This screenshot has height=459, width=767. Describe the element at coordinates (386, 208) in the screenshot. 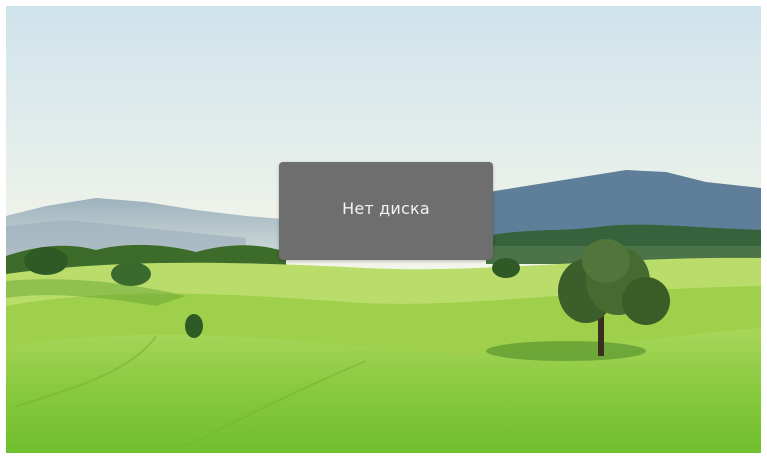

I see `dialog-message: Нет диска` at that location.